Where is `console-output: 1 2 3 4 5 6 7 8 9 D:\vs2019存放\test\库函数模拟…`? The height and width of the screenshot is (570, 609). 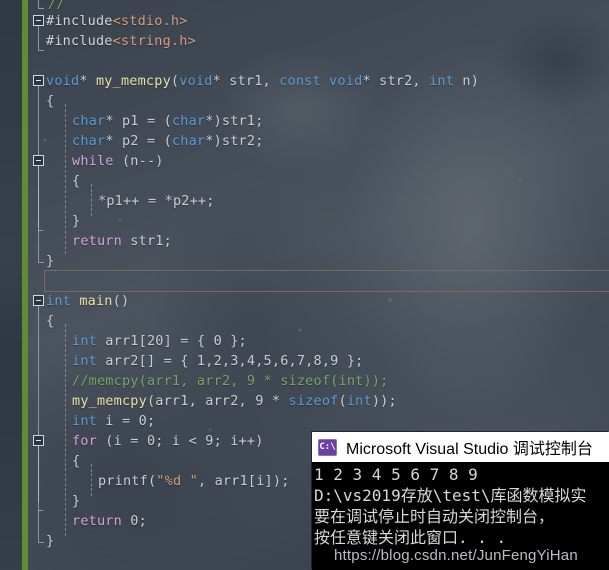
console-output: 1 2 3 4 5 6 7 8 9 D:\vs2019存放\test\库函数模拟… is located at coordinates (460, 516).